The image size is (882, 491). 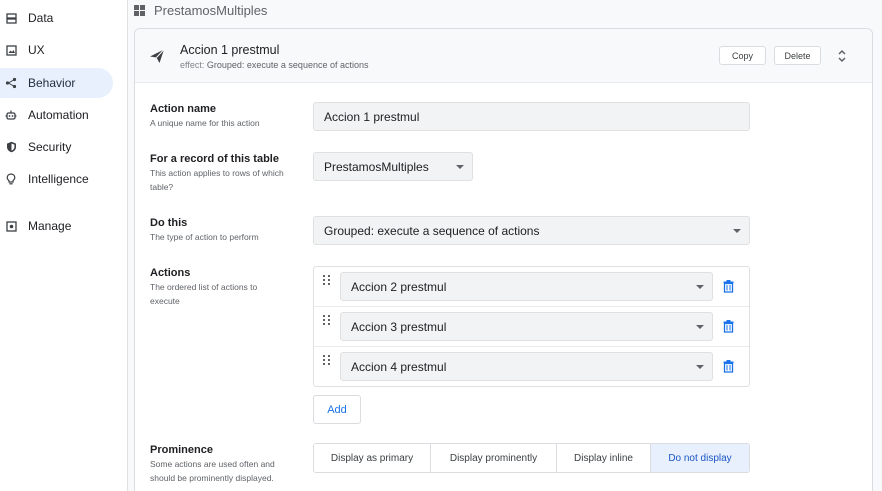 I want to click on prominence-option-inline: Display inline, so click(x=604, y=458).